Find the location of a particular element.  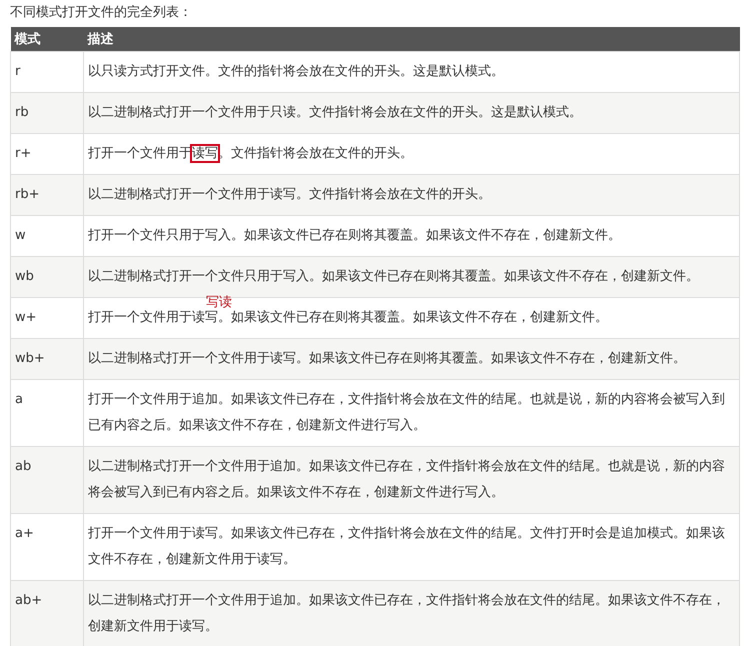

description-cell: 以二进制格式打开一个文件用于只读。文件指针将会放在文件的开头。这是默认模式。 is located at coordinates (335, 112).